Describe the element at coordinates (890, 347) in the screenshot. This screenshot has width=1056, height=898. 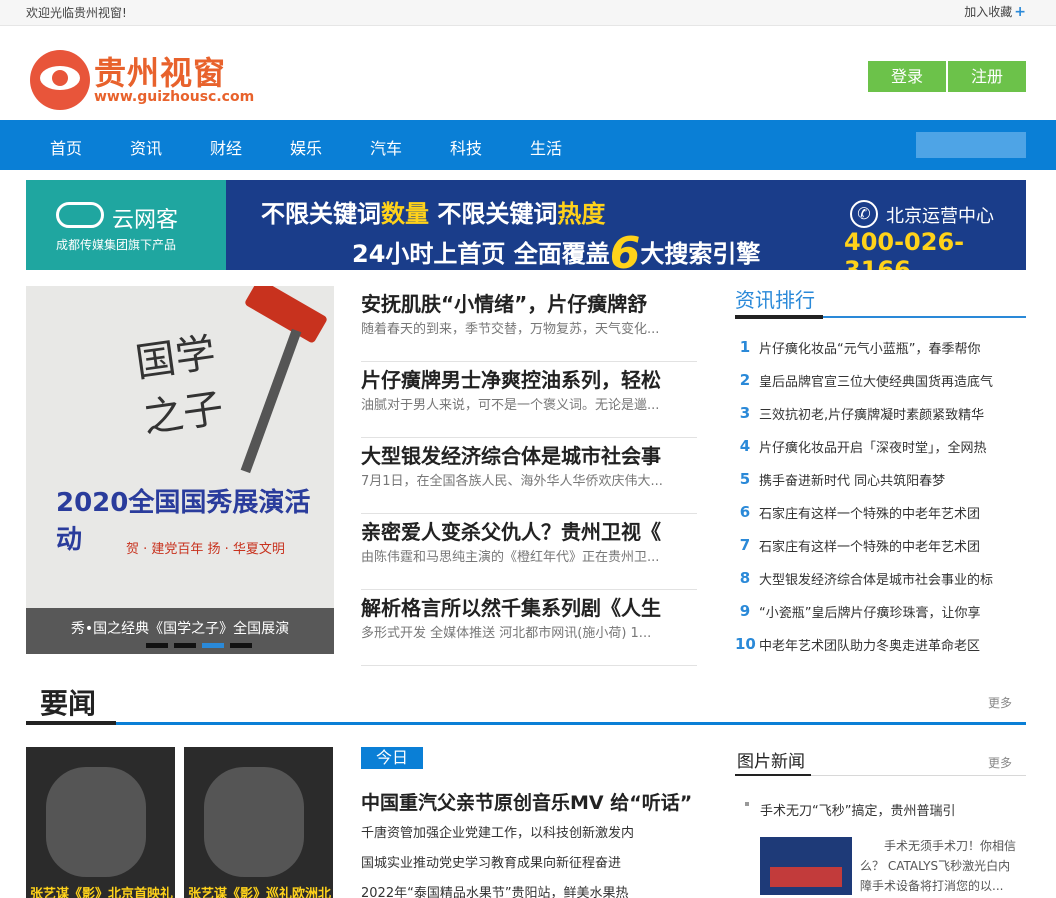
I see `rank-title: 片仔癀化妆品“元气小蓝瓶”，春季帮你` at that location.